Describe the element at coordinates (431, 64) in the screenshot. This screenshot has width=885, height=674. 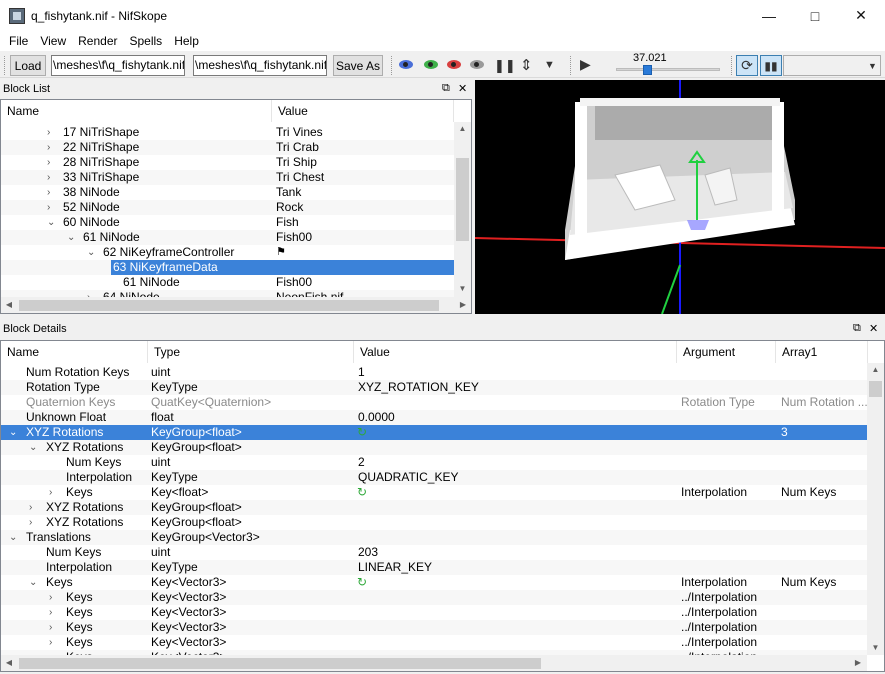
I see `eye-green-icon` at that location.